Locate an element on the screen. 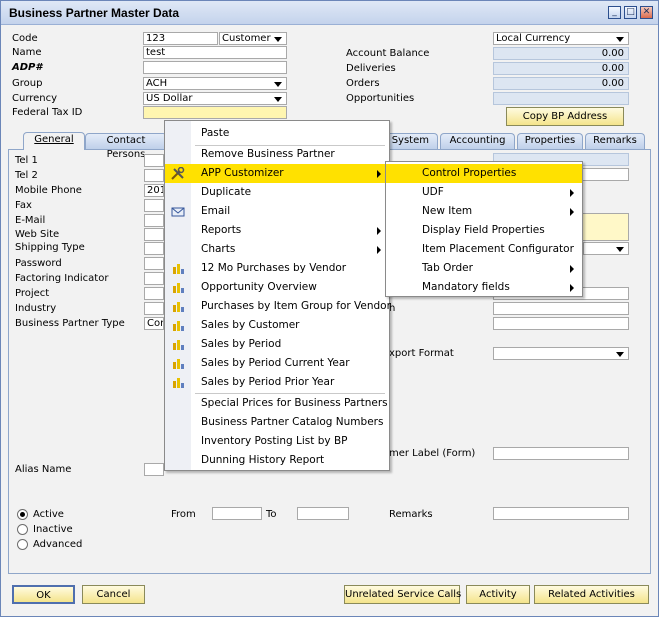 Image resolution: width=659 pixels, height=617 pixels. alias-name-field is located at coordinates (154, 469).